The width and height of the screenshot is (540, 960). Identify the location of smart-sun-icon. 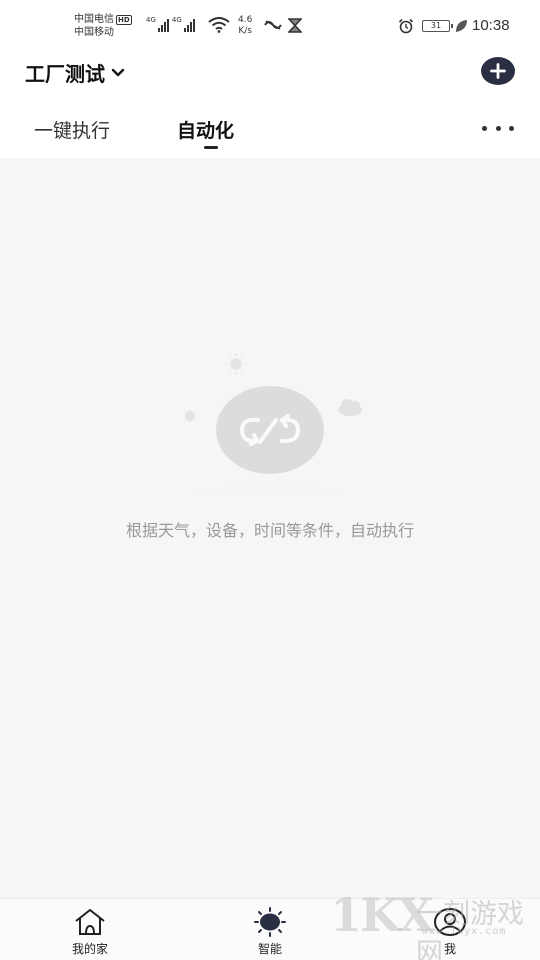
(270, 922).